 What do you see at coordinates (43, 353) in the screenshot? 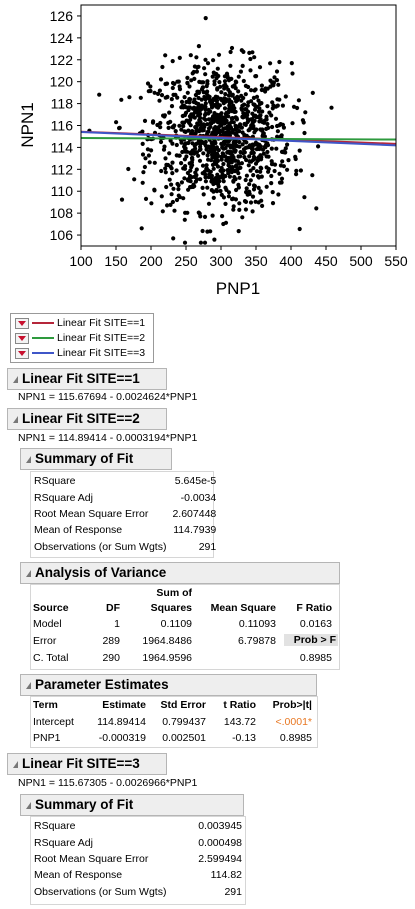
I see `legend-swatch-site3` at bounding box center [43, 353].